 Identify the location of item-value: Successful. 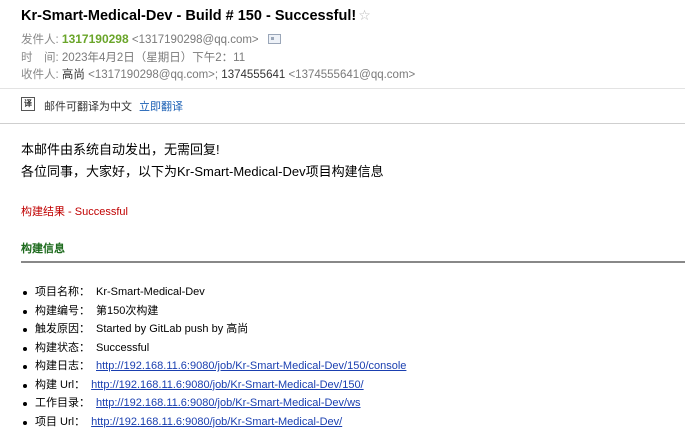
(123, 347).